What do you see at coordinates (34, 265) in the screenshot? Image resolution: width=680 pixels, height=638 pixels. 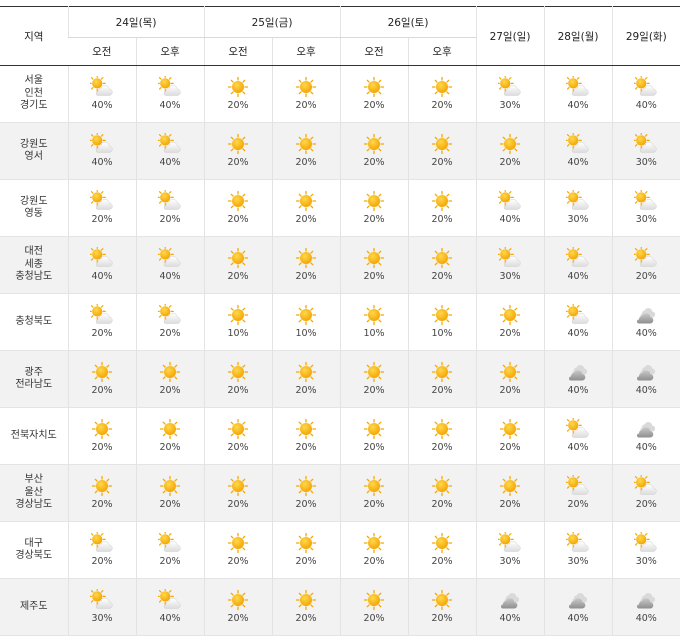 I see `region-name: 대전 세종 충청남도` at bounding box center [34, 265].